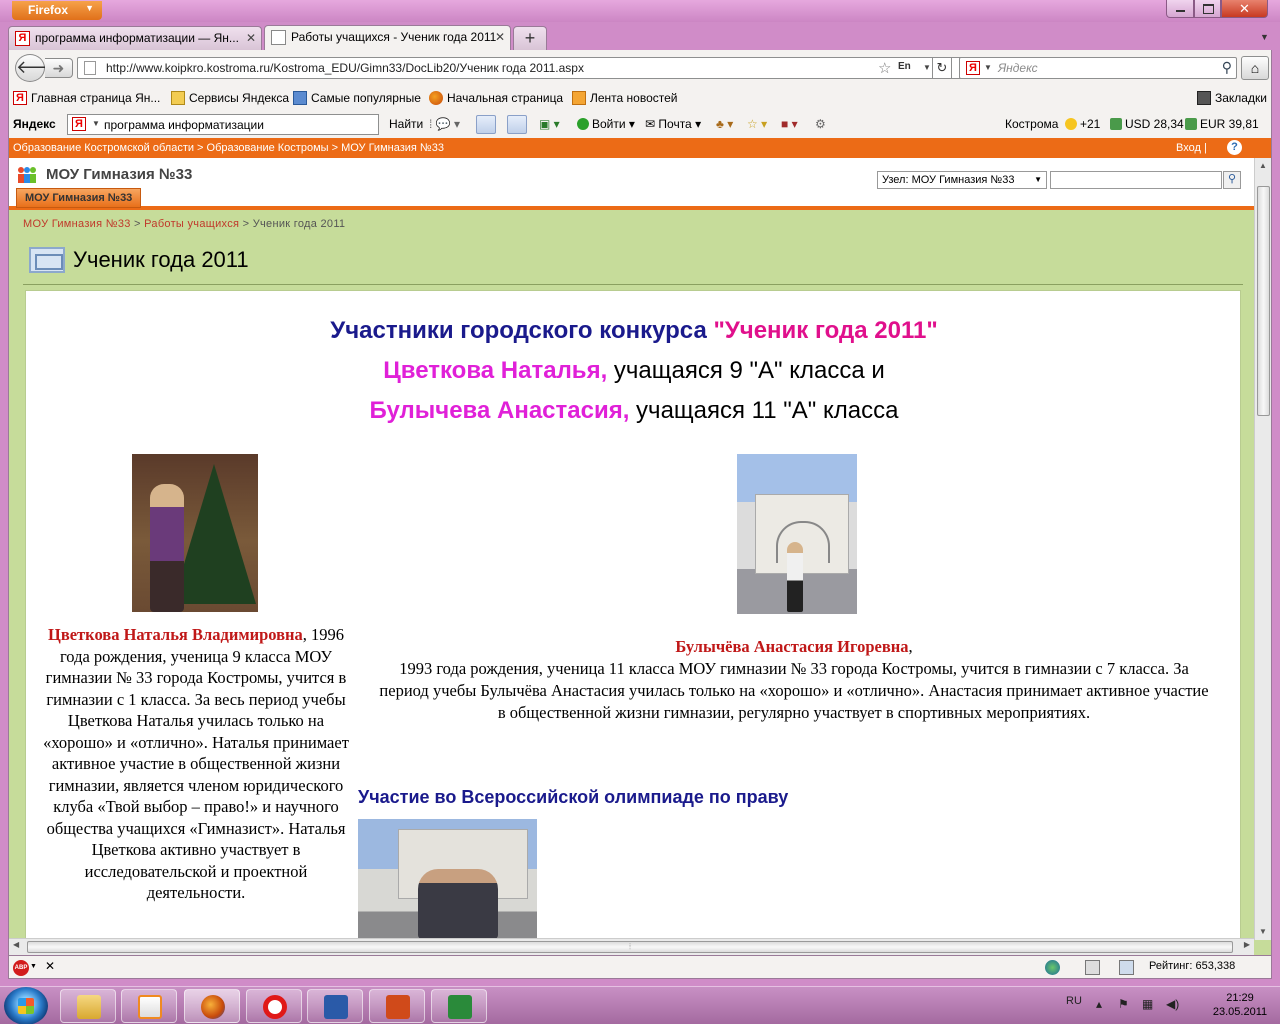 The width and height of the screenshot is (1280, 1024). Describe the element at coordinates (1147, 1004) in the screenshot. I see `network-icon: ▦` at that location.